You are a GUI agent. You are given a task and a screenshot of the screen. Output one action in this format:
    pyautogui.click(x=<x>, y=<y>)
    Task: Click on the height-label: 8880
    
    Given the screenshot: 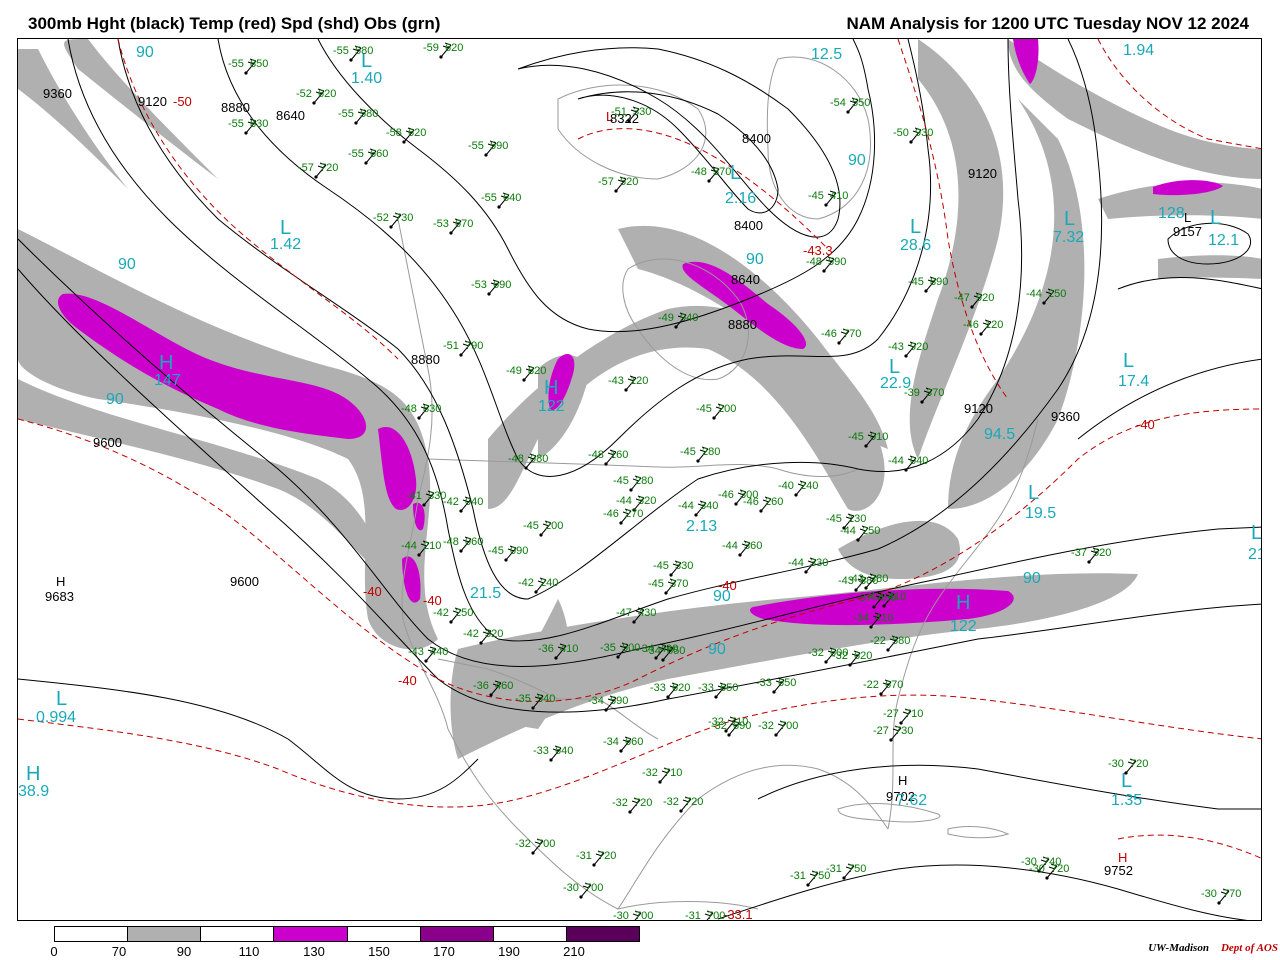 What is the action you would take?
    pyautogui.click(x=425, y=359)
    